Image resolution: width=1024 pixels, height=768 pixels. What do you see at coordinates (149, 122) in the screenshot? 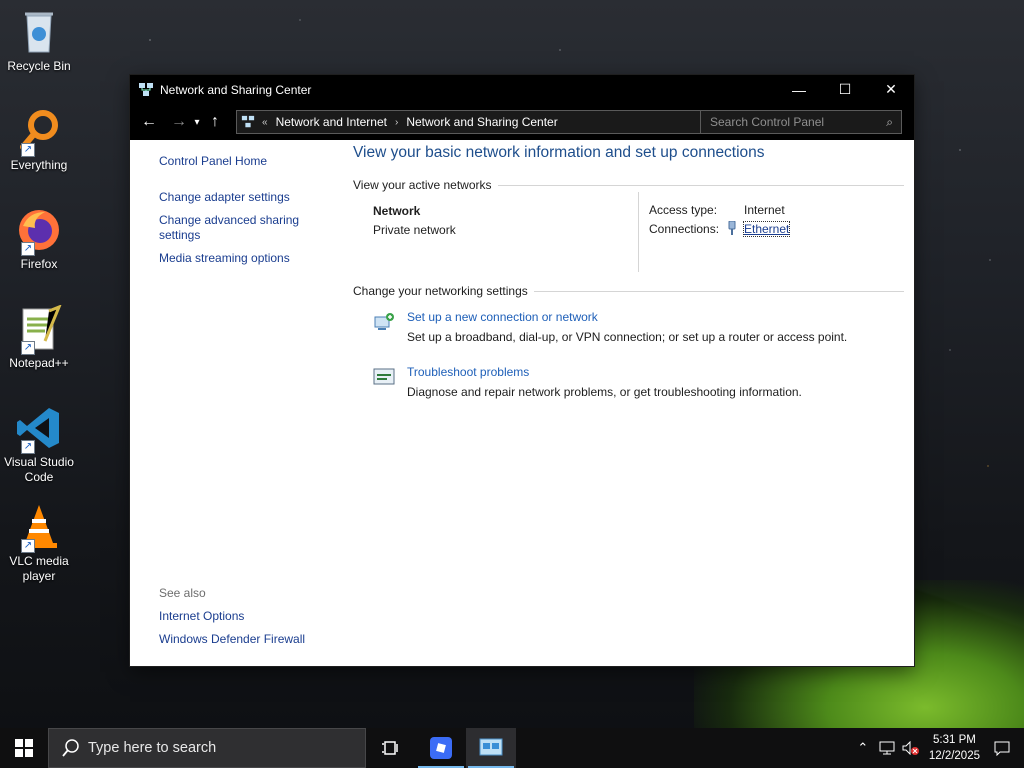
I see `back-arrow-icon: ←` at bounding box center [149, 122].